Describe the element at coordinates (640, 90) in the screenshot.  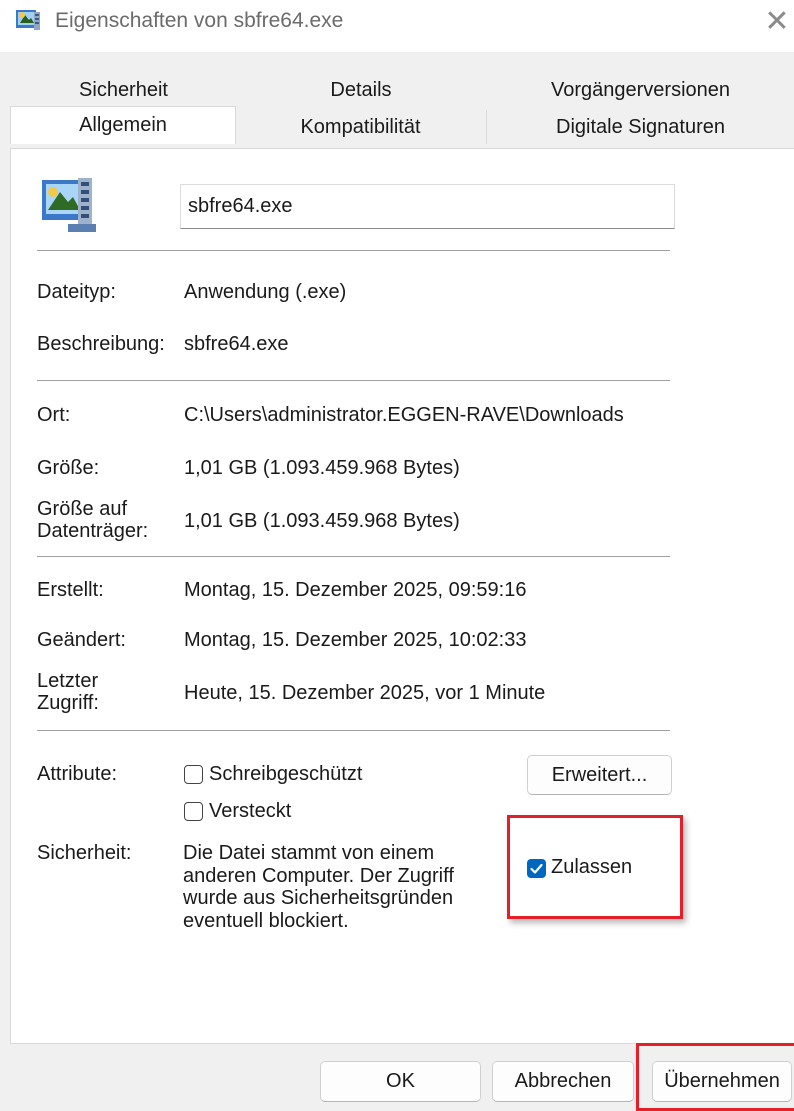
I see `tab-vorgaengerversionen: Vorgängerversionen` at that location.